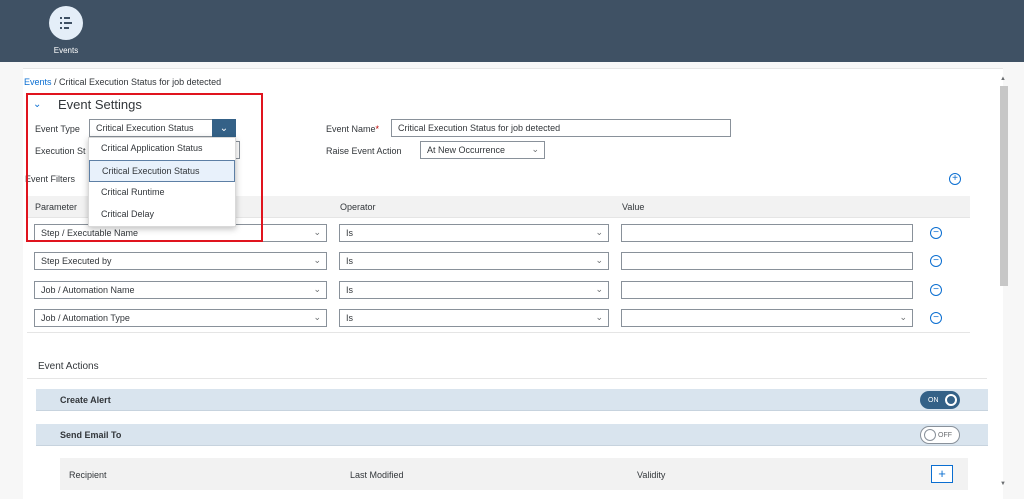 The image size is (1024, 499). What do you see at coordinates (88, 290) in the screenshot?
I see `parameter-value: Job / Automation Name` at bounding box center [88, 290].